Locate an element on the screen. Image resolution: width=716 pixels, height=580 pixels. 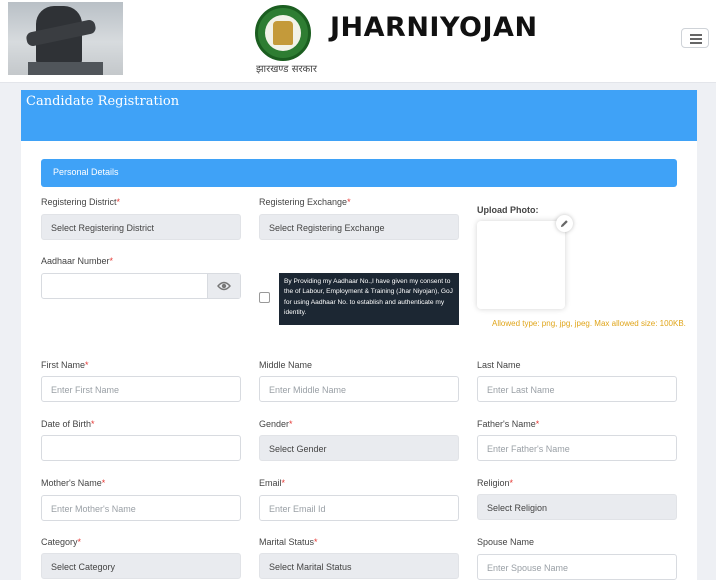
upload-photo-label: Upload Photo: is located at coordinates (508, 210).